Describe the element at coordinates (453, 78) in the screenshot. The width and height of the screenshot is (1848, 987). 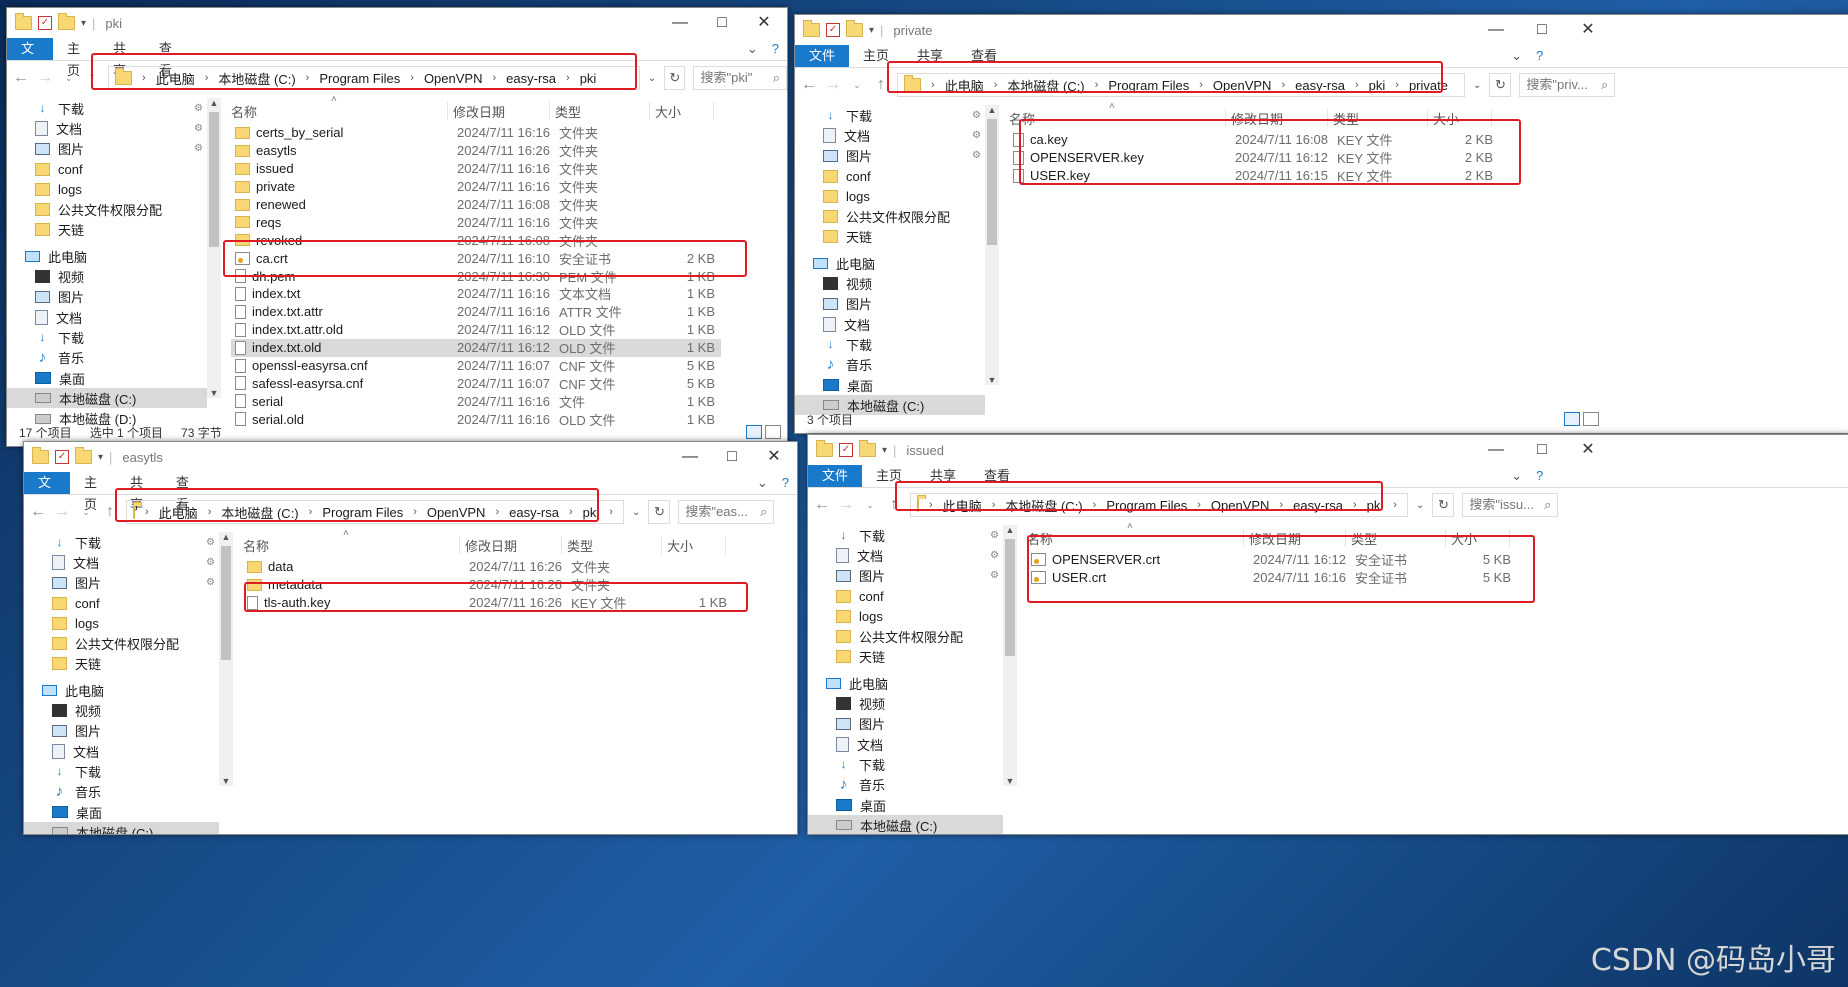
I see `breadcrumb-item: OpenVPN` at that location.